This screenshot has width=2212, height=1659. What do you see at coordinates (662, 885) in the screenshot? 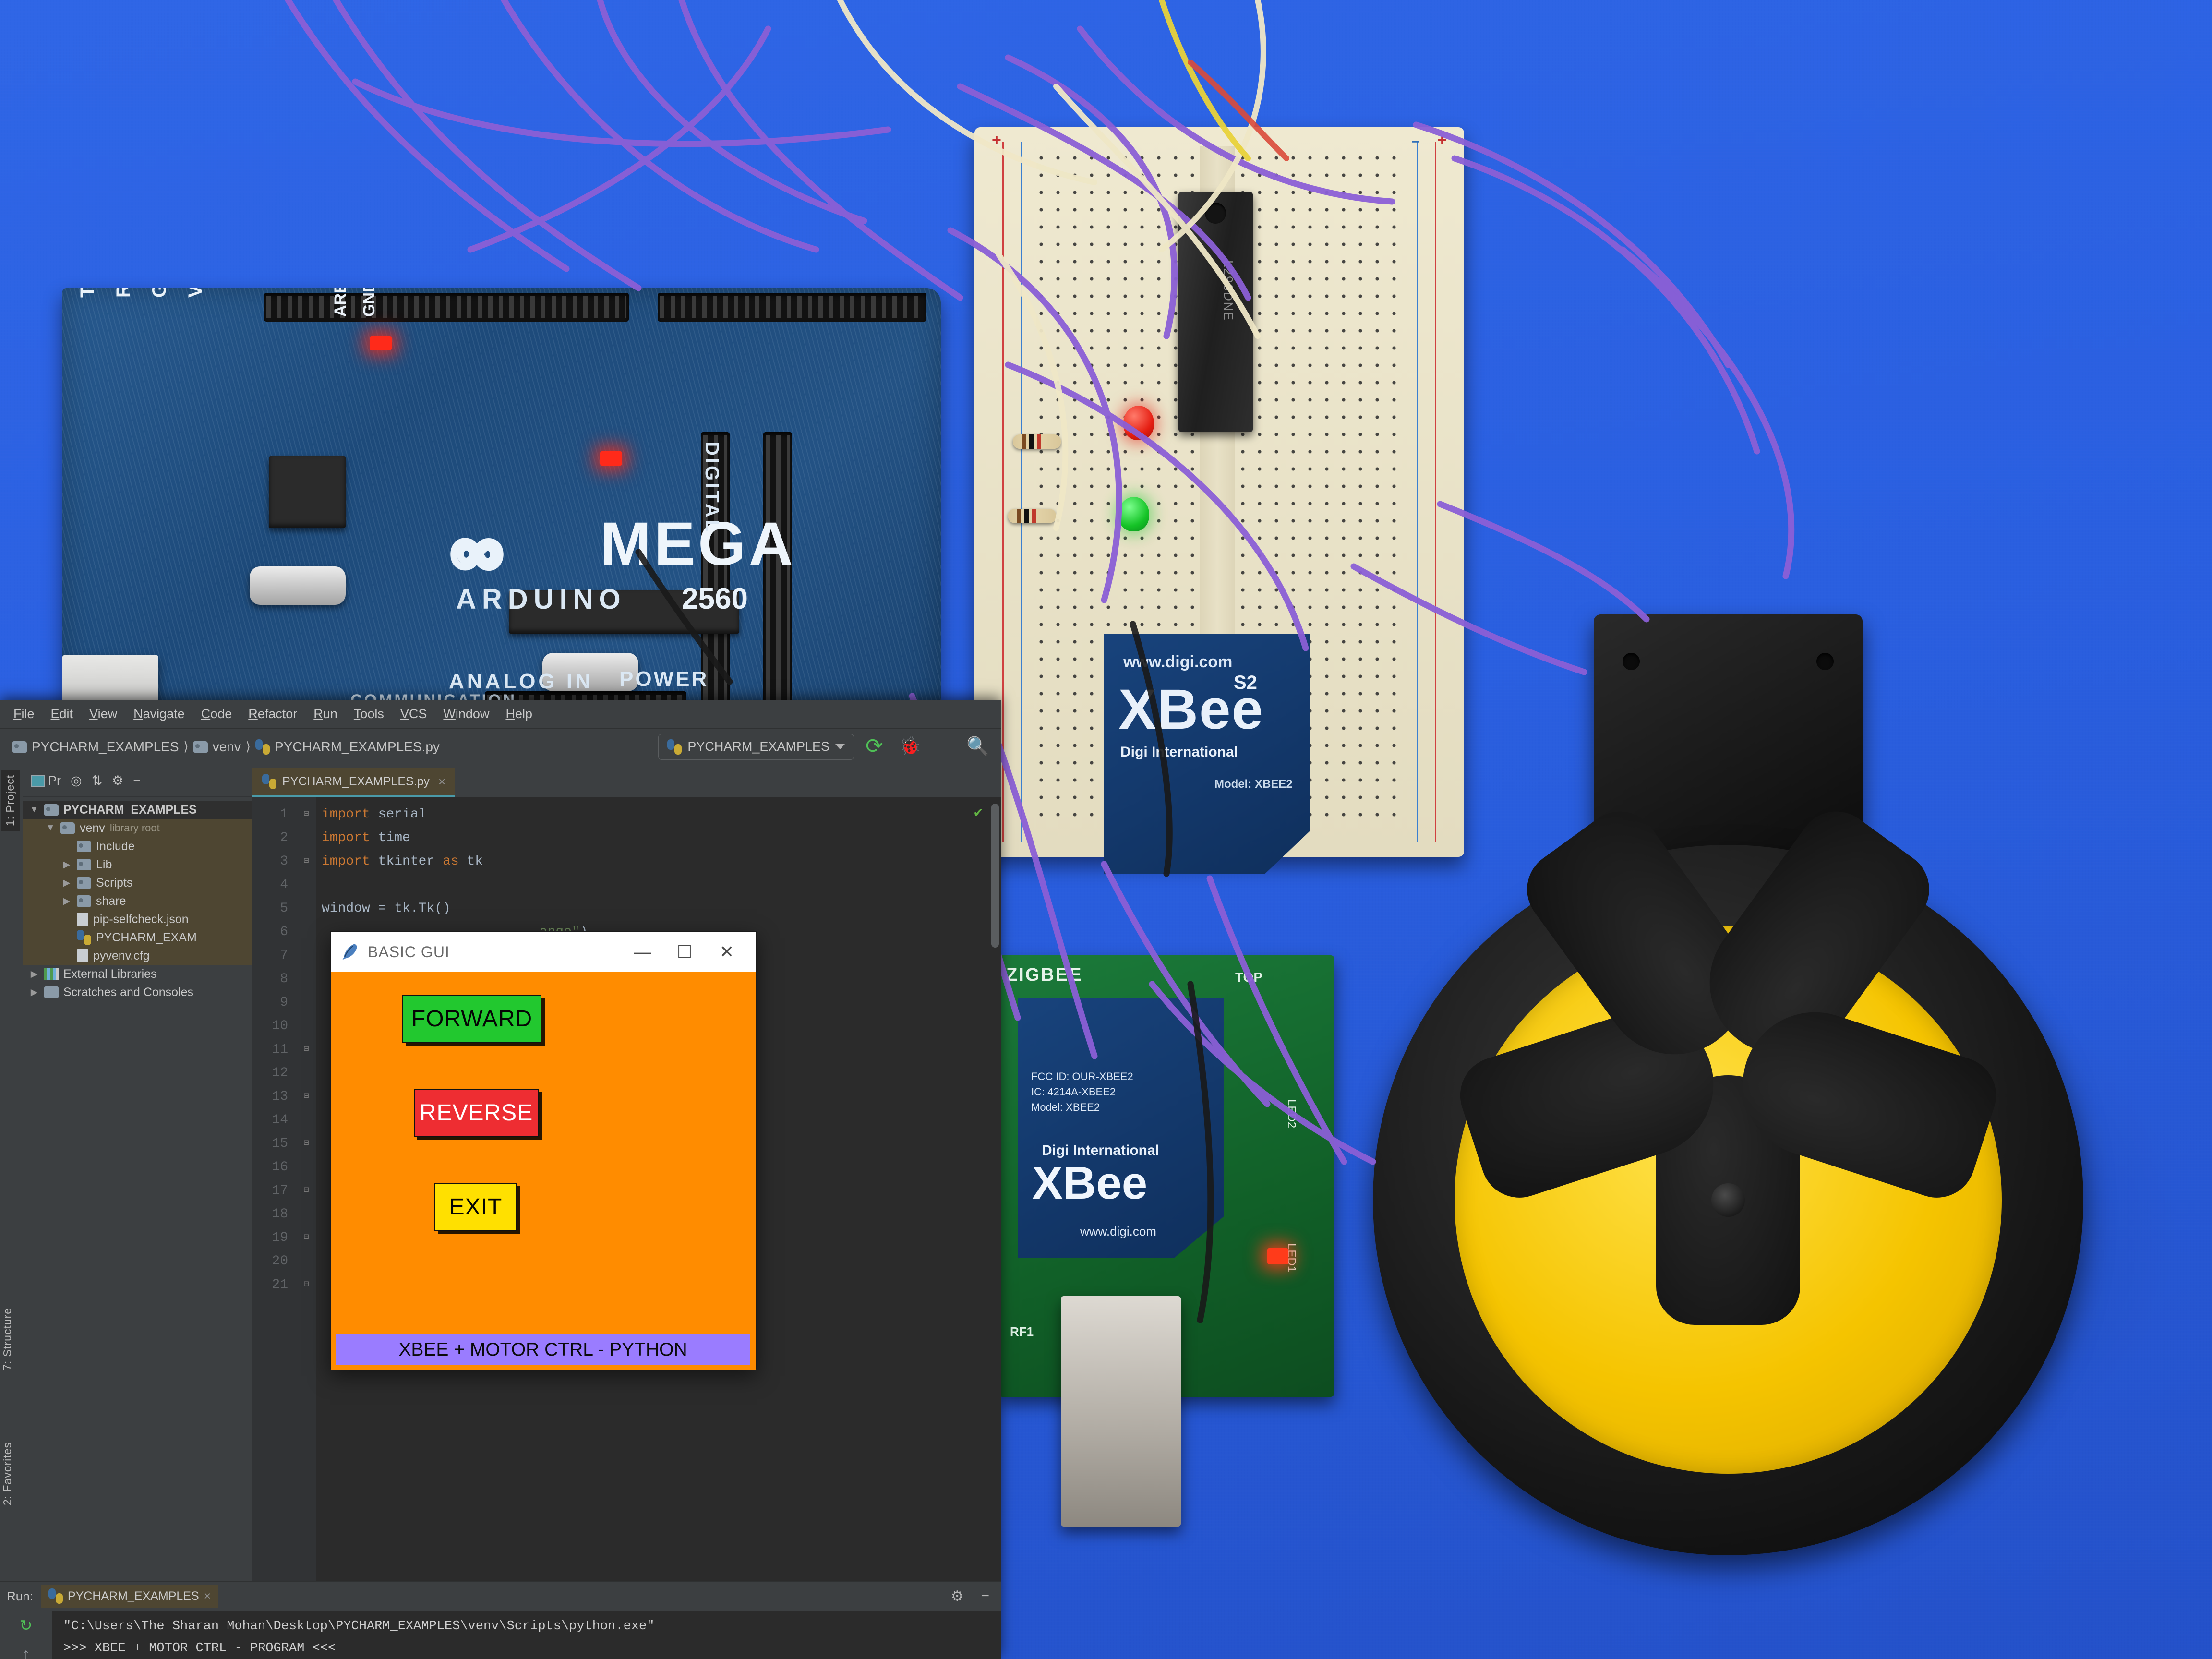
I see `code-line` at bounding box center [662, 885].